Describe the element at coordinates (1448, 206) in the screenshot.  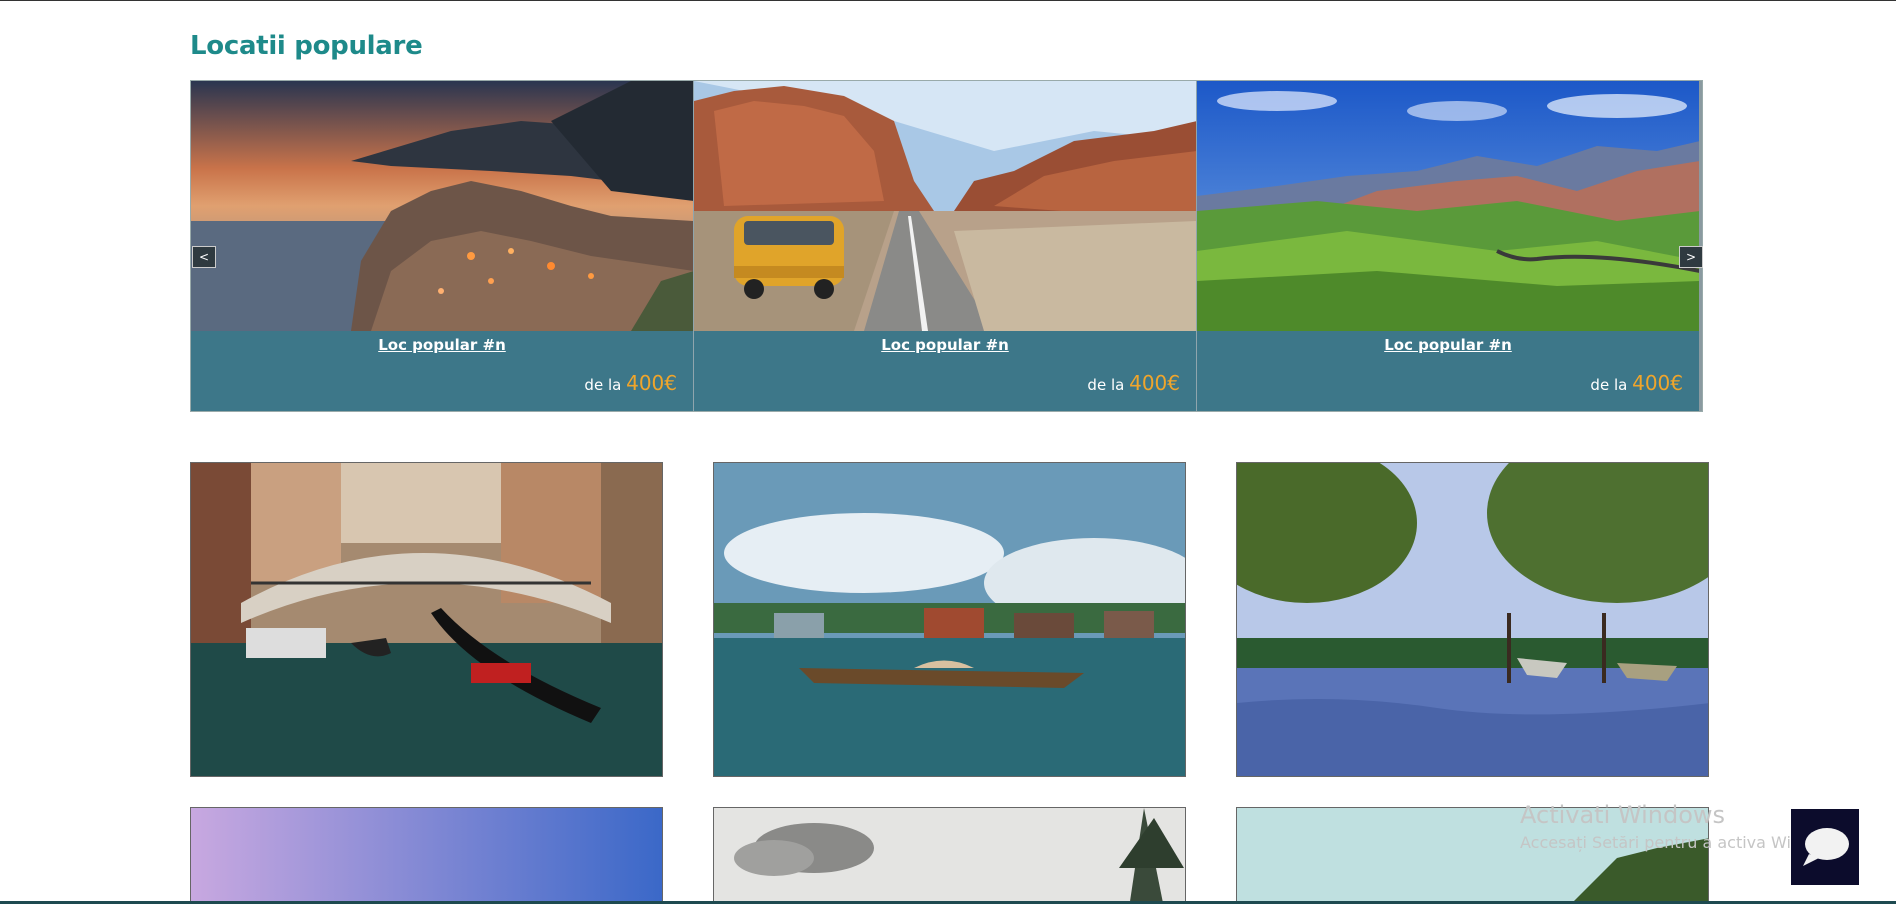
I see `card-image-green-valley` at that location.